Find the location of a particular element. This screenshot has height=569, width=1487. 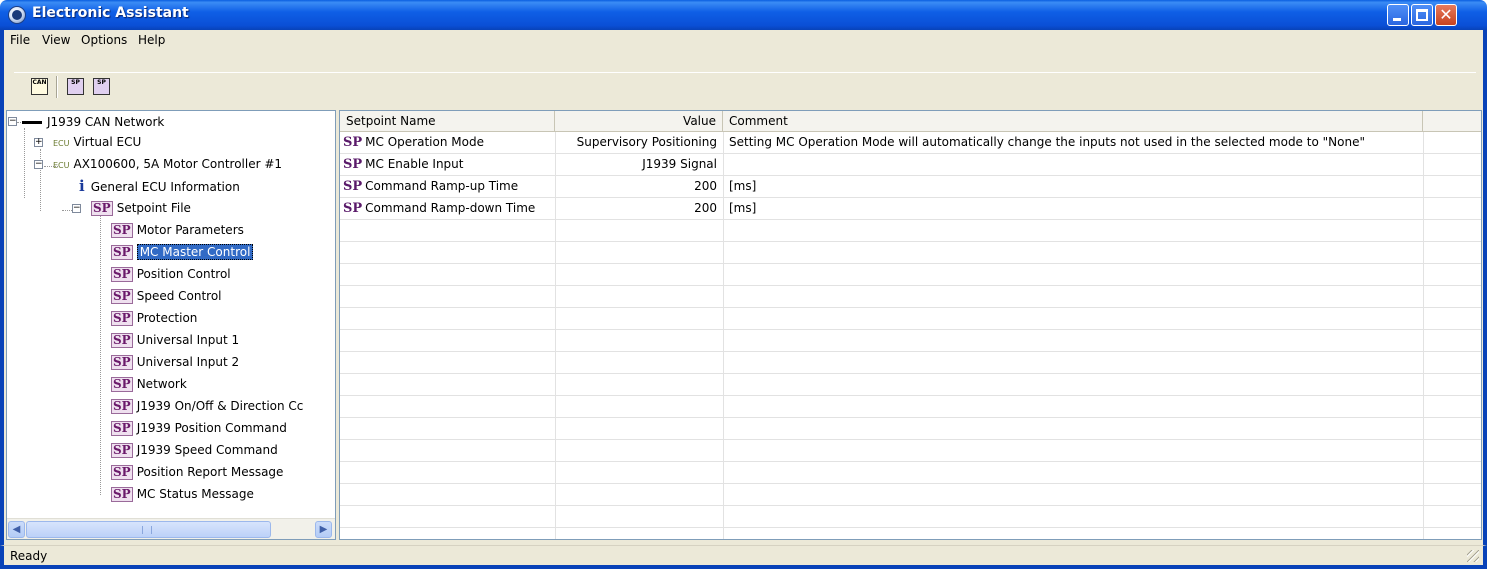

tree-label: MC Status Message is located at coordinates (195, 494).